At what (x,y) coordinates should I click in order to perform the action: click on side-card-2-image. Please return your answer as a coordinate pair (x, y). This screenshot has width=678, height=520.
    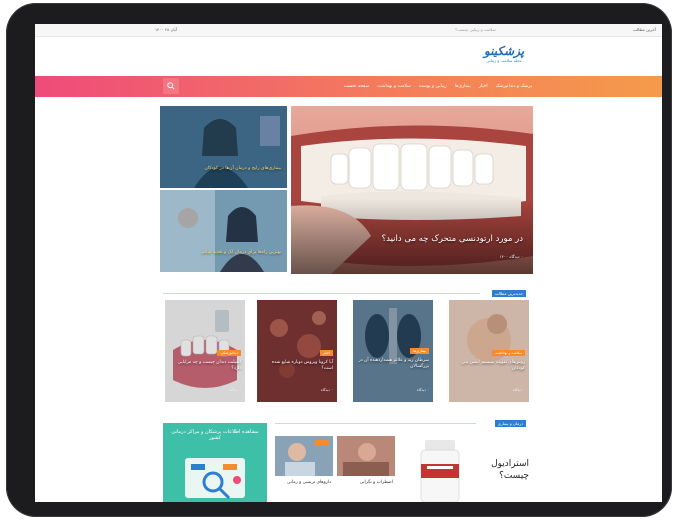
    Looking at the image, I should click on (223, 231).